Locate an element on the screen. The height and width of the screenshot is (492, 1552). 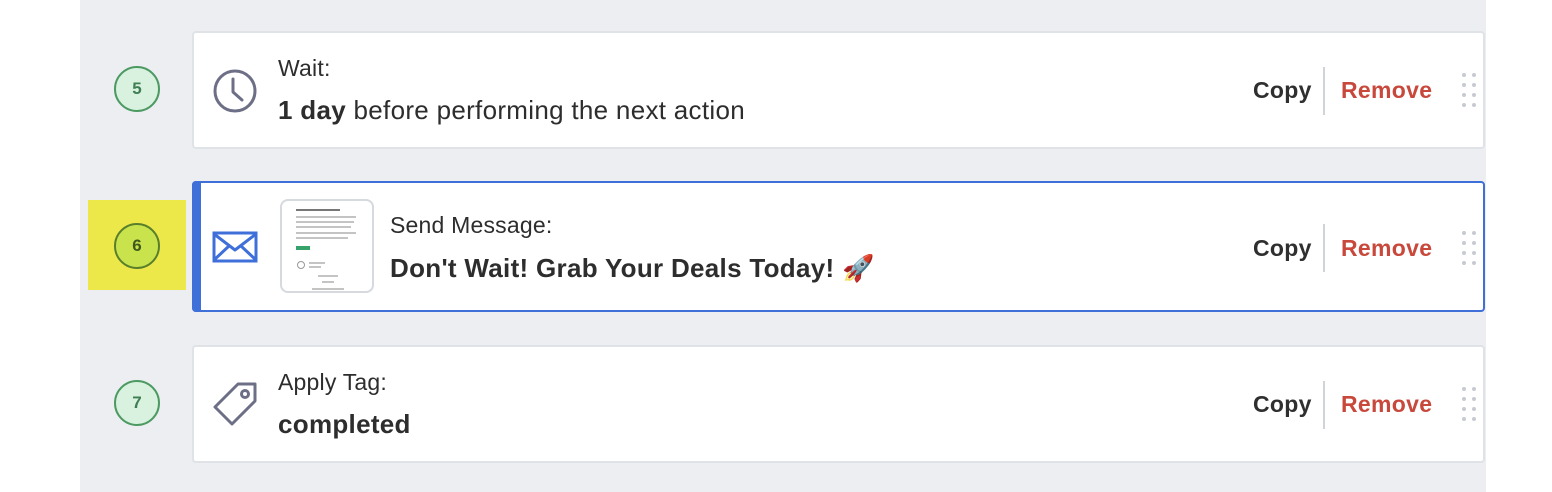
step-number-badge: 5 is located at coordinates (137, 89).